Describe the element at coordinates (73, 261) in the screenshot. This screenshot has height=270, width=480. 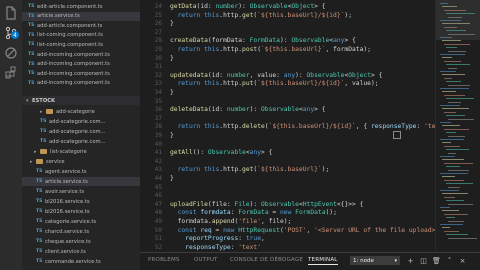
I see `tree-item-label: commande.service.ts` at that location.